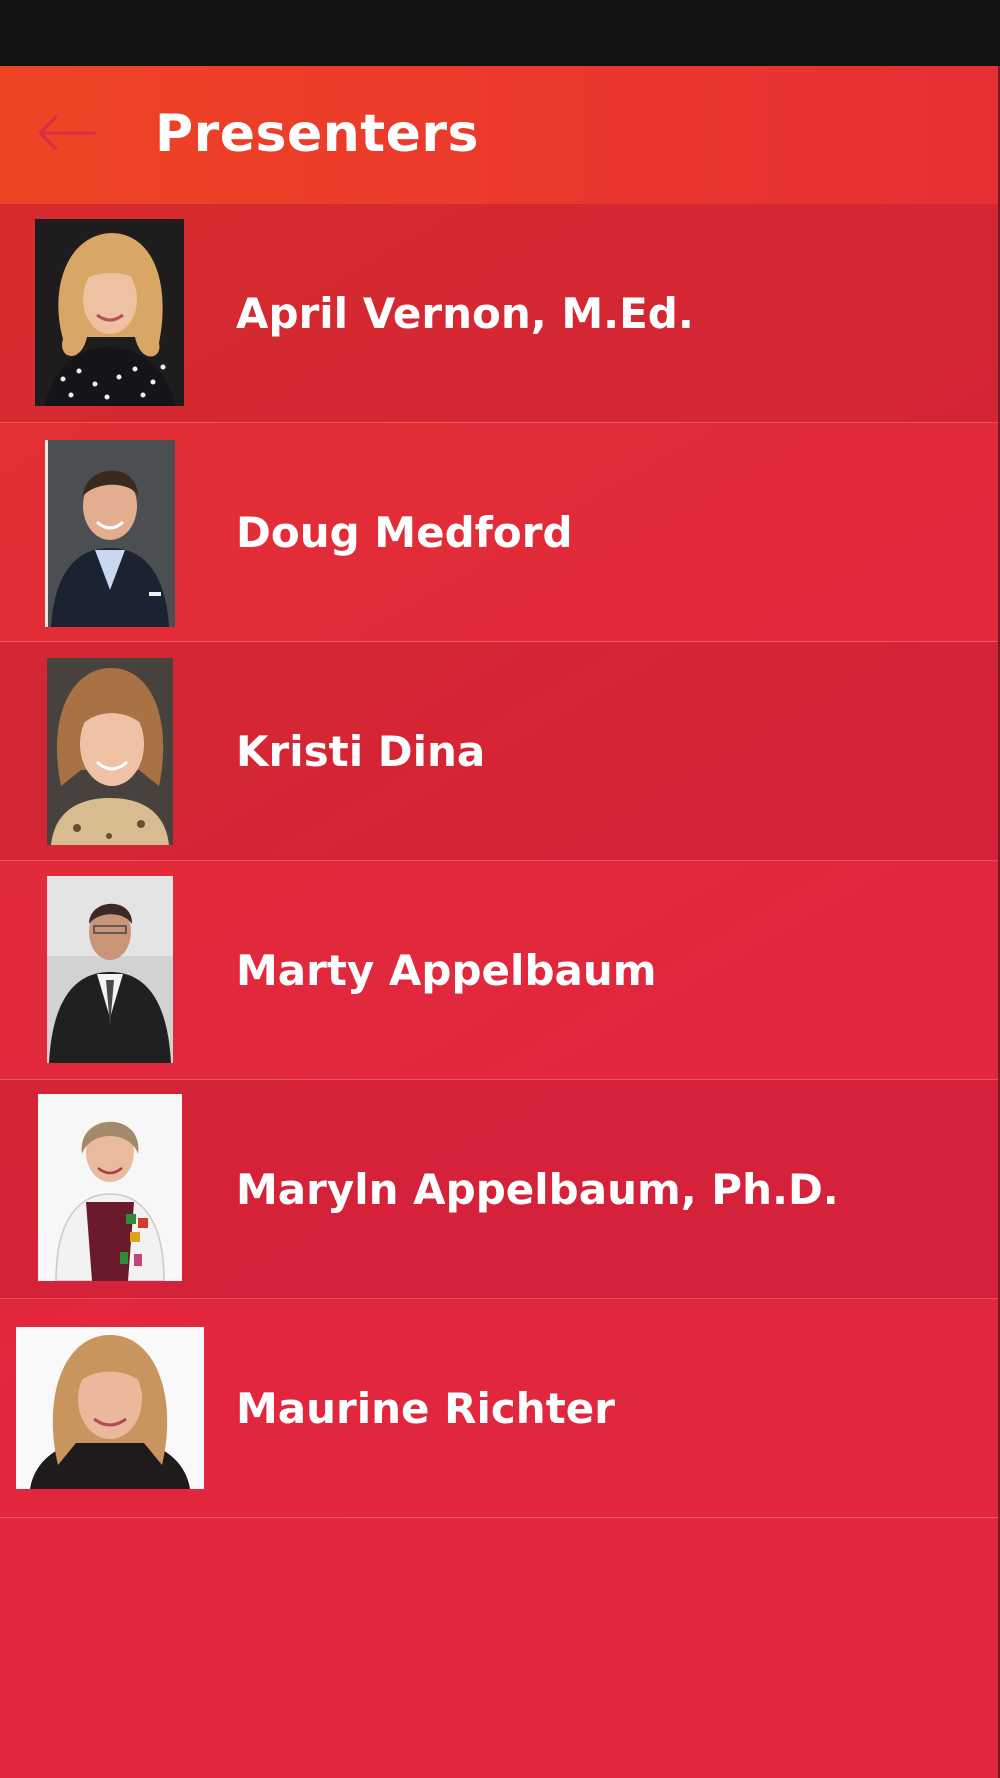 This screenshot has height=1778, width=1000. I want to click on presenter-row-doug-medford: Doug Medford, so click(499, 532).